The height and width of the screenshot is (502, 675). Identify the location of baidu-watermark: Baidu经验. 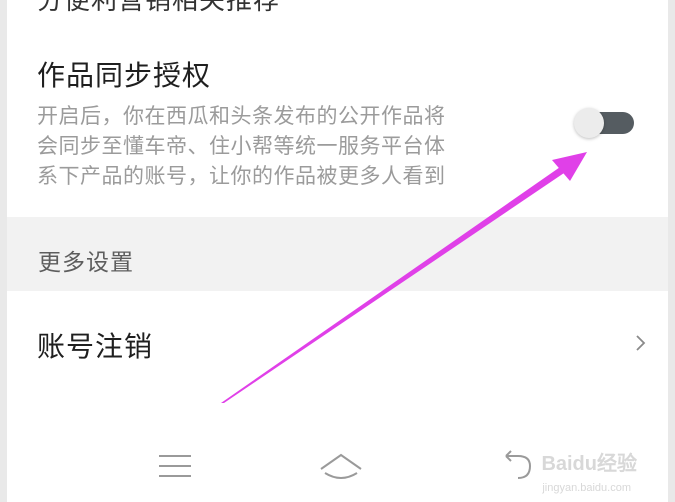
(589, 464).